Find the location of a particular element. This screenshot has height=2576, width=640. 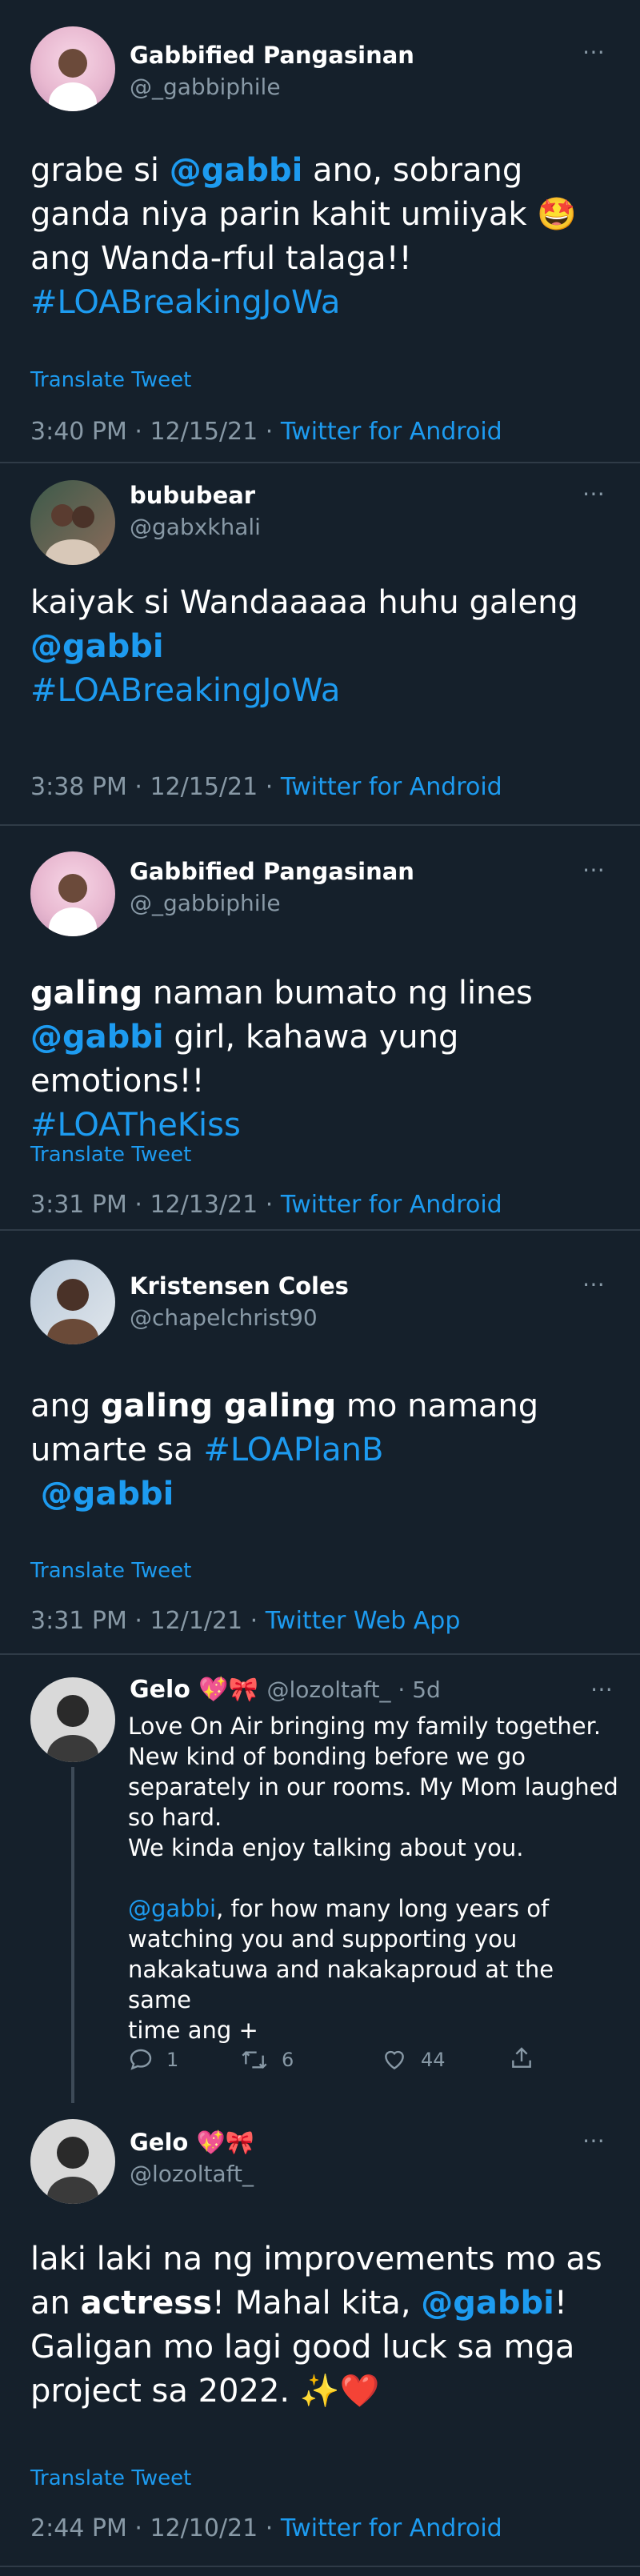

display-name: Gelo 💖🎀 is located at coordinates (192, 2143).